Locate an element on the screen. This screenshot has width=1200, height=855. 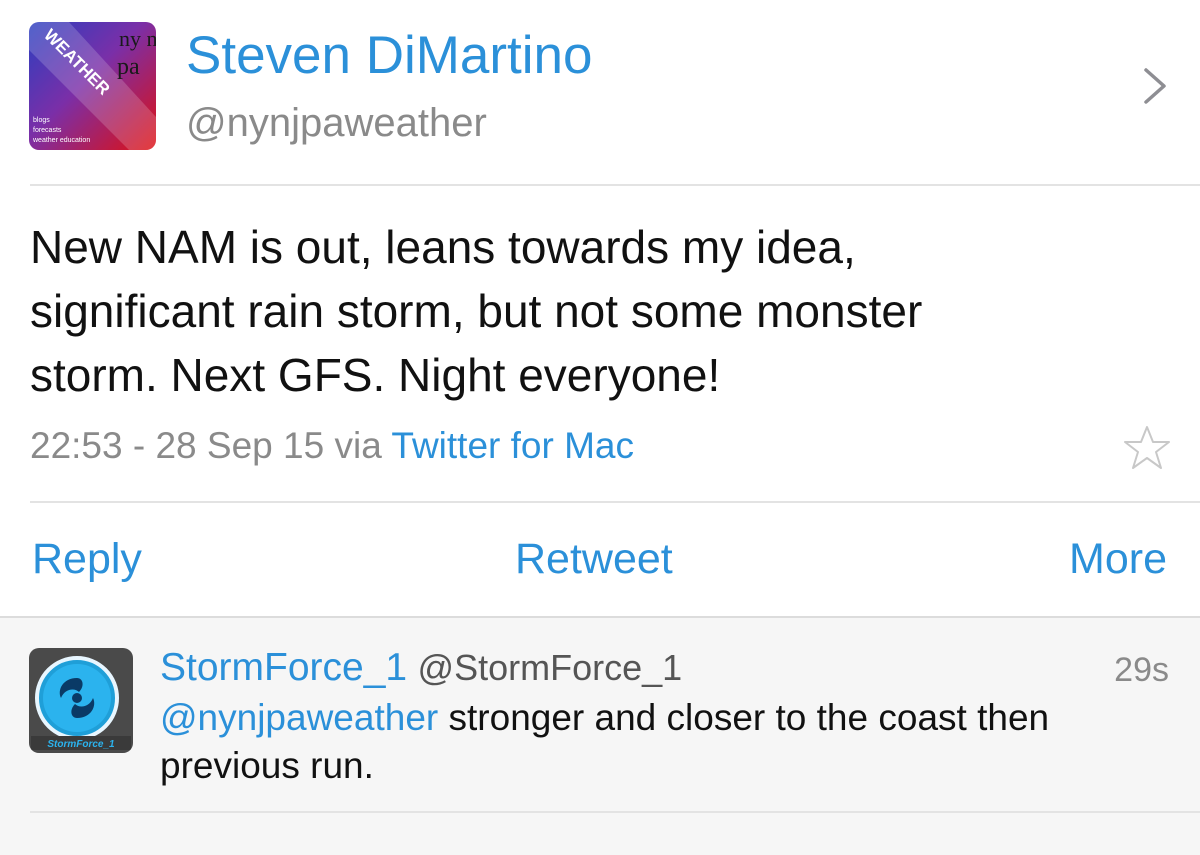
tweet-via-label: via is located at coordinates (358, 445).